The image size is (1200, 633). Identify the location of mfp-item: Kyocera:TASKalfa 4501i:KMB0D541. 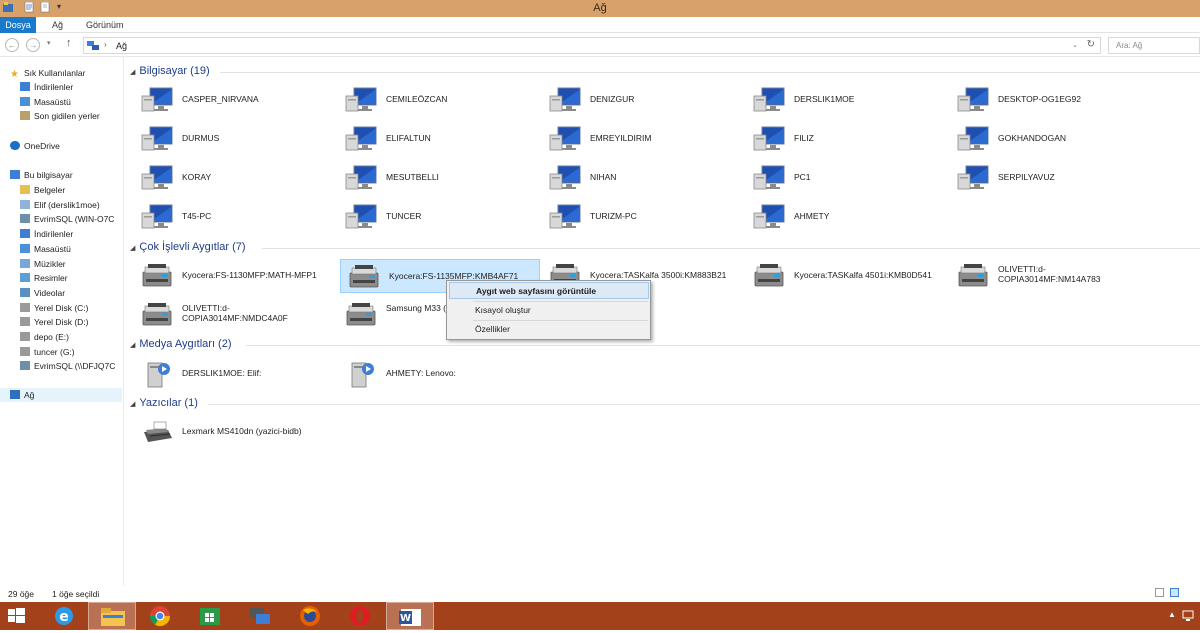
(846, 276).